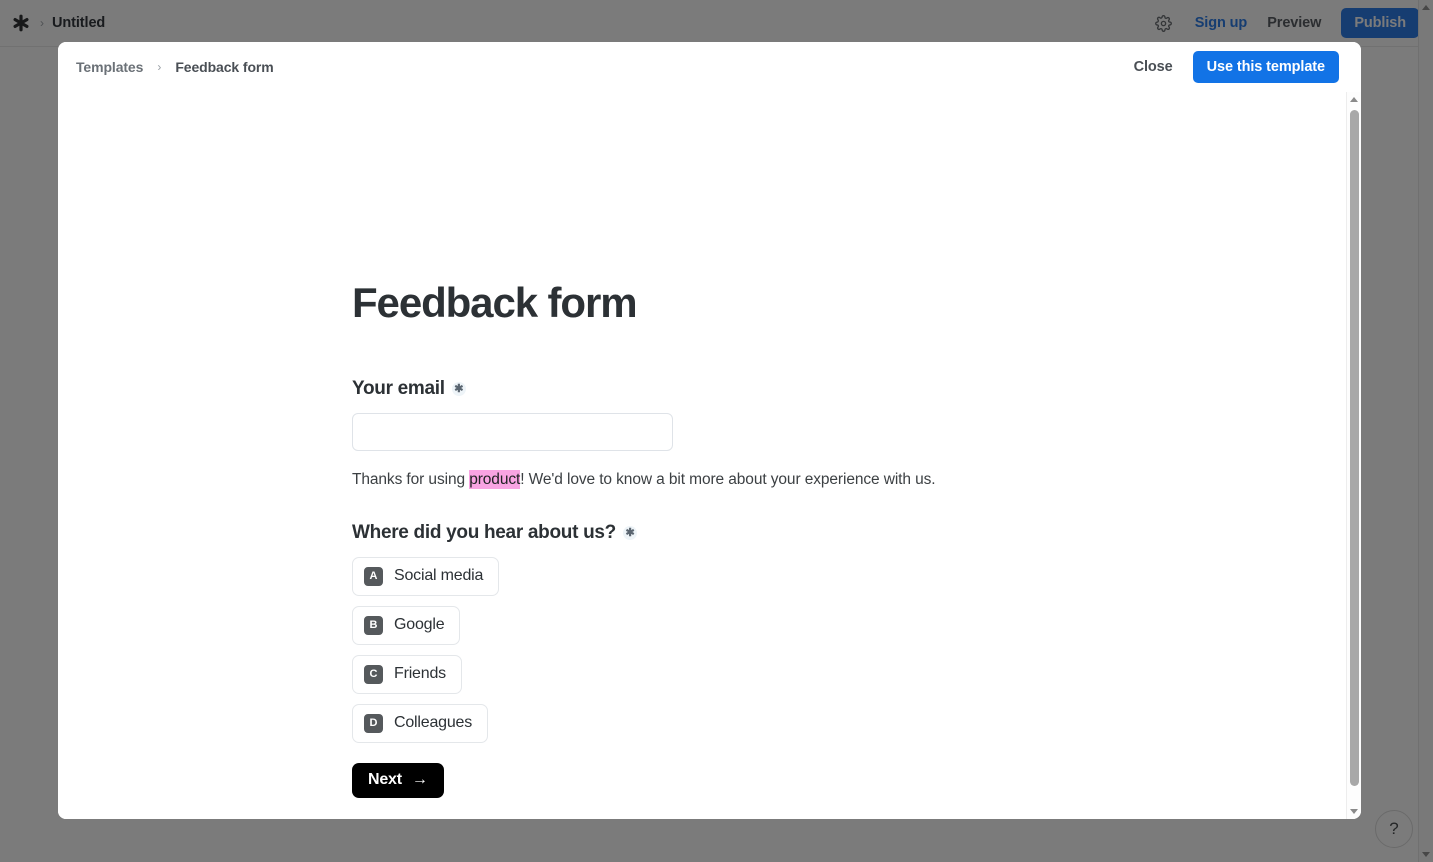 This screenshot has height=862, width=1433. Describe the element at coordinates (373, 723) in the screenshot. I see `choice-key-badge: D` at that location.